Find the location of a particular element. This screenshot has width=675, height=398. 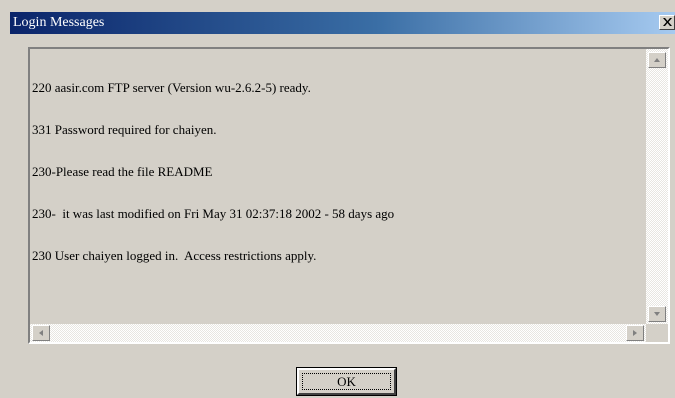

horizontal-scrollbar is located at coordinates (338, 333).